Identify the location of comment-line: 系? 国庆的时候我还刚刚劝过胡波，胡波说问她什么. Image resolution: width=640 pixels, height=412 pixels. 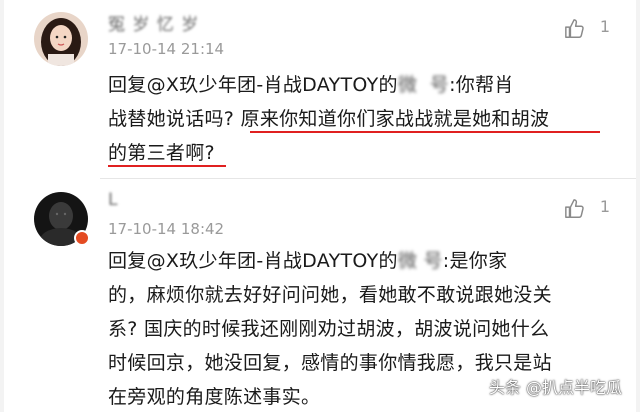
(329, 329).